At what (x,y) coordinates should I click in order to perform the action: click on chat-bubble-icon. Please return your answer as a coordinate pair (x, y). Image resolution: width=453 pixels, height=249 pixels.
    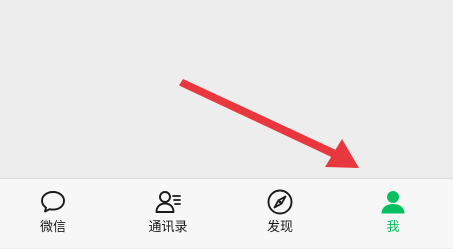
    Looking at the image, I should click on (53, 202).